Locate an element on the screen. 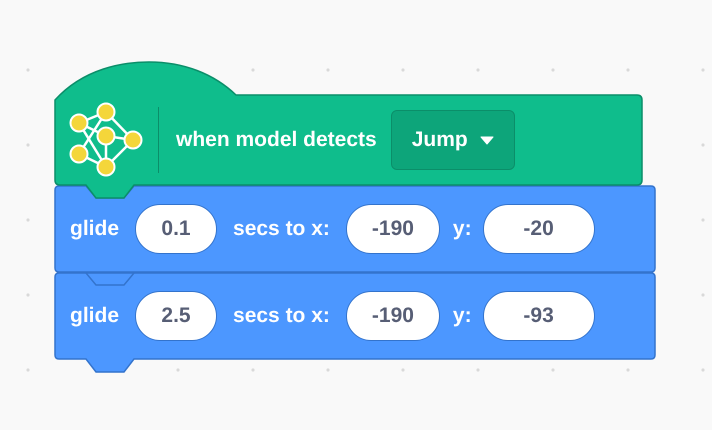 This screenshot has width=712, height=430. caret-icon is located at coordinates (487, 140).